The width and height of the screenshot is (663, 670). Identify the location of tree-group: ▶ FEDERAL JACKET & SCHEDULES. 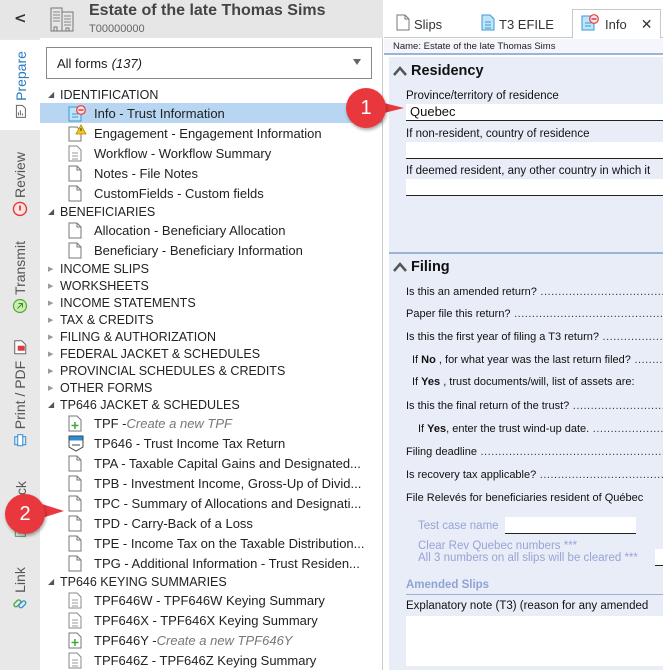
(211, 353).